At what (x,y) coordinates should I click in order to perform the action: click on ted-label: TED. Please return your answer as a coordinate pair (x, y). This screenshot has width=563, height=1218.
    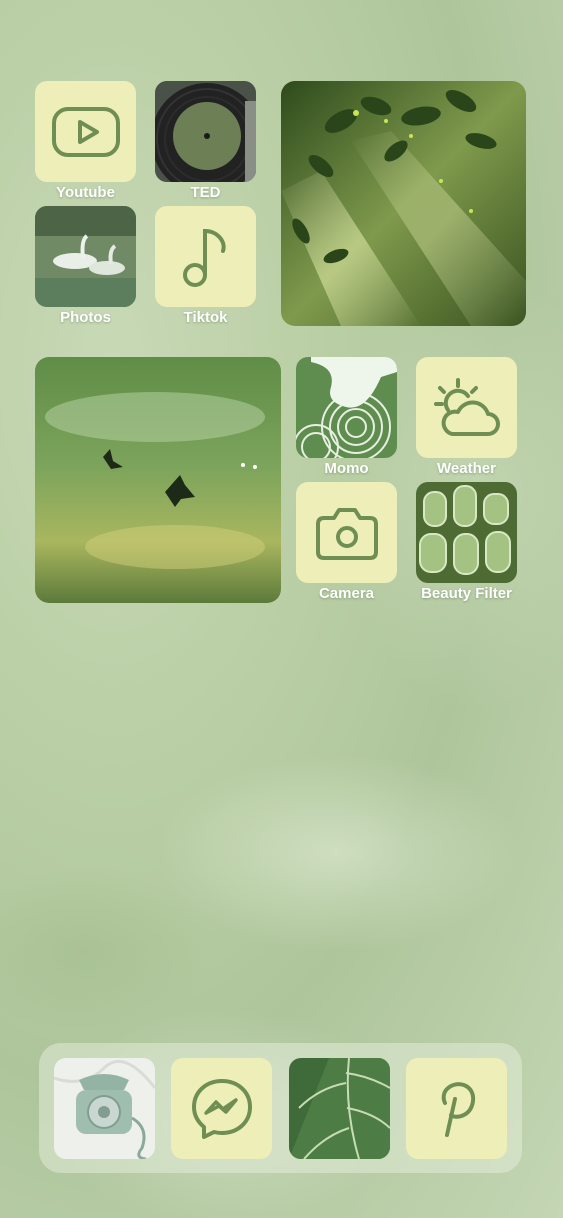
    Looking at the image, I should click on (205, 192).